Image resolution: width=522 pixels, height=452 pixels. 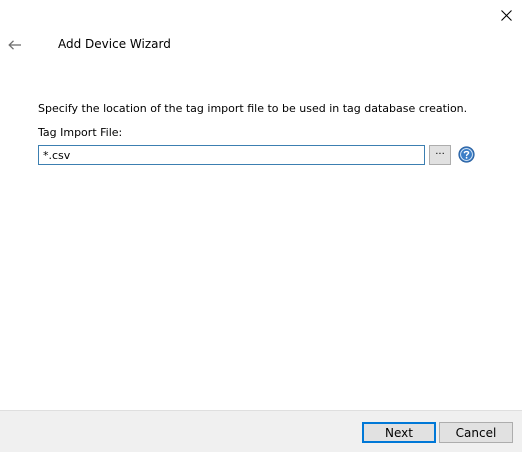 I want to click on tag-import-file-label: Tag Import File:, so click(x=80, y=132).